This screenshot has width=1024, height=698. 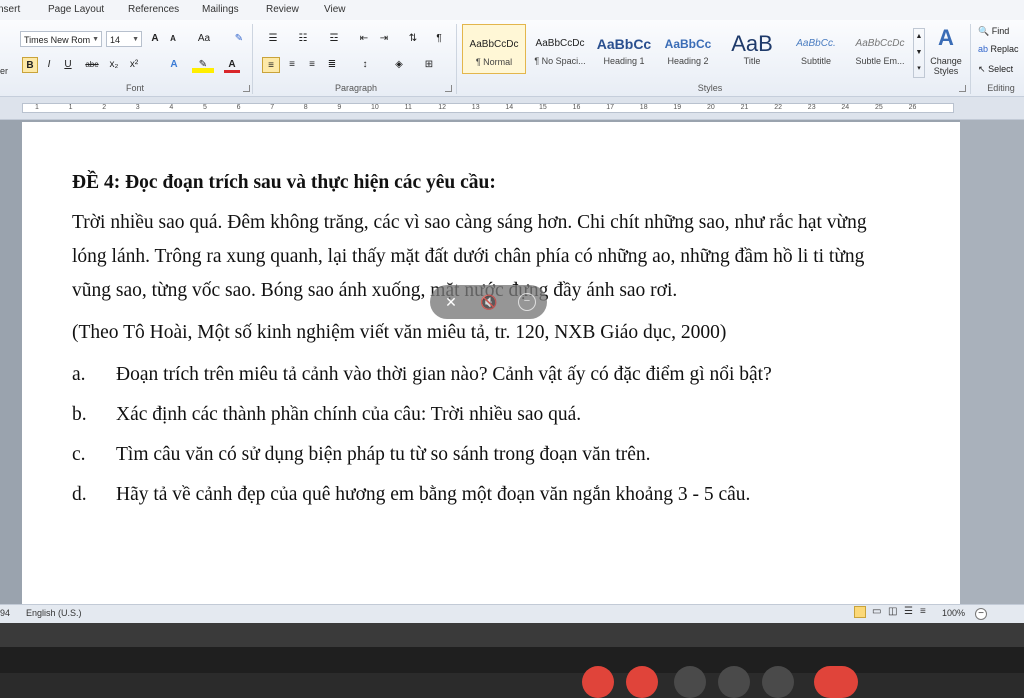 I want to click on floating-meeting-toolbar: ✕ 🔇 −, so click(x=488, y=302).